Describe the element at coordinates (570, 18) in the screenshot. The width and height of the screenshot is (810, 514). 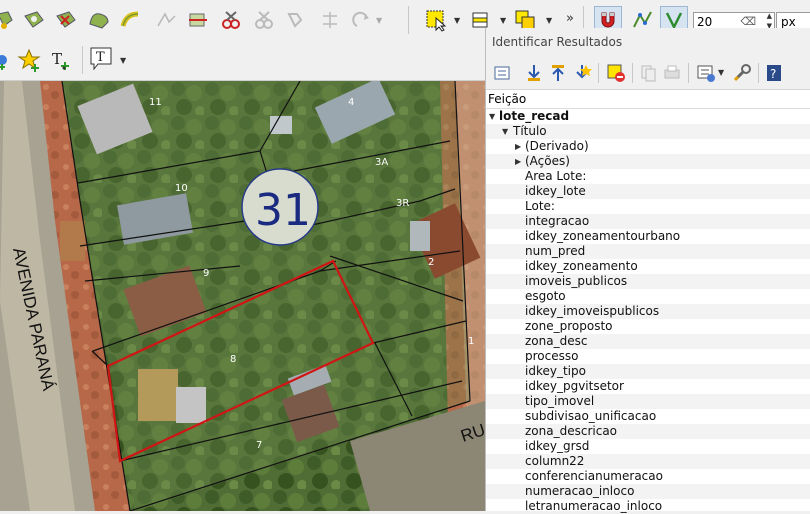
I see `toolbar-overflow-icon: »` at that location.